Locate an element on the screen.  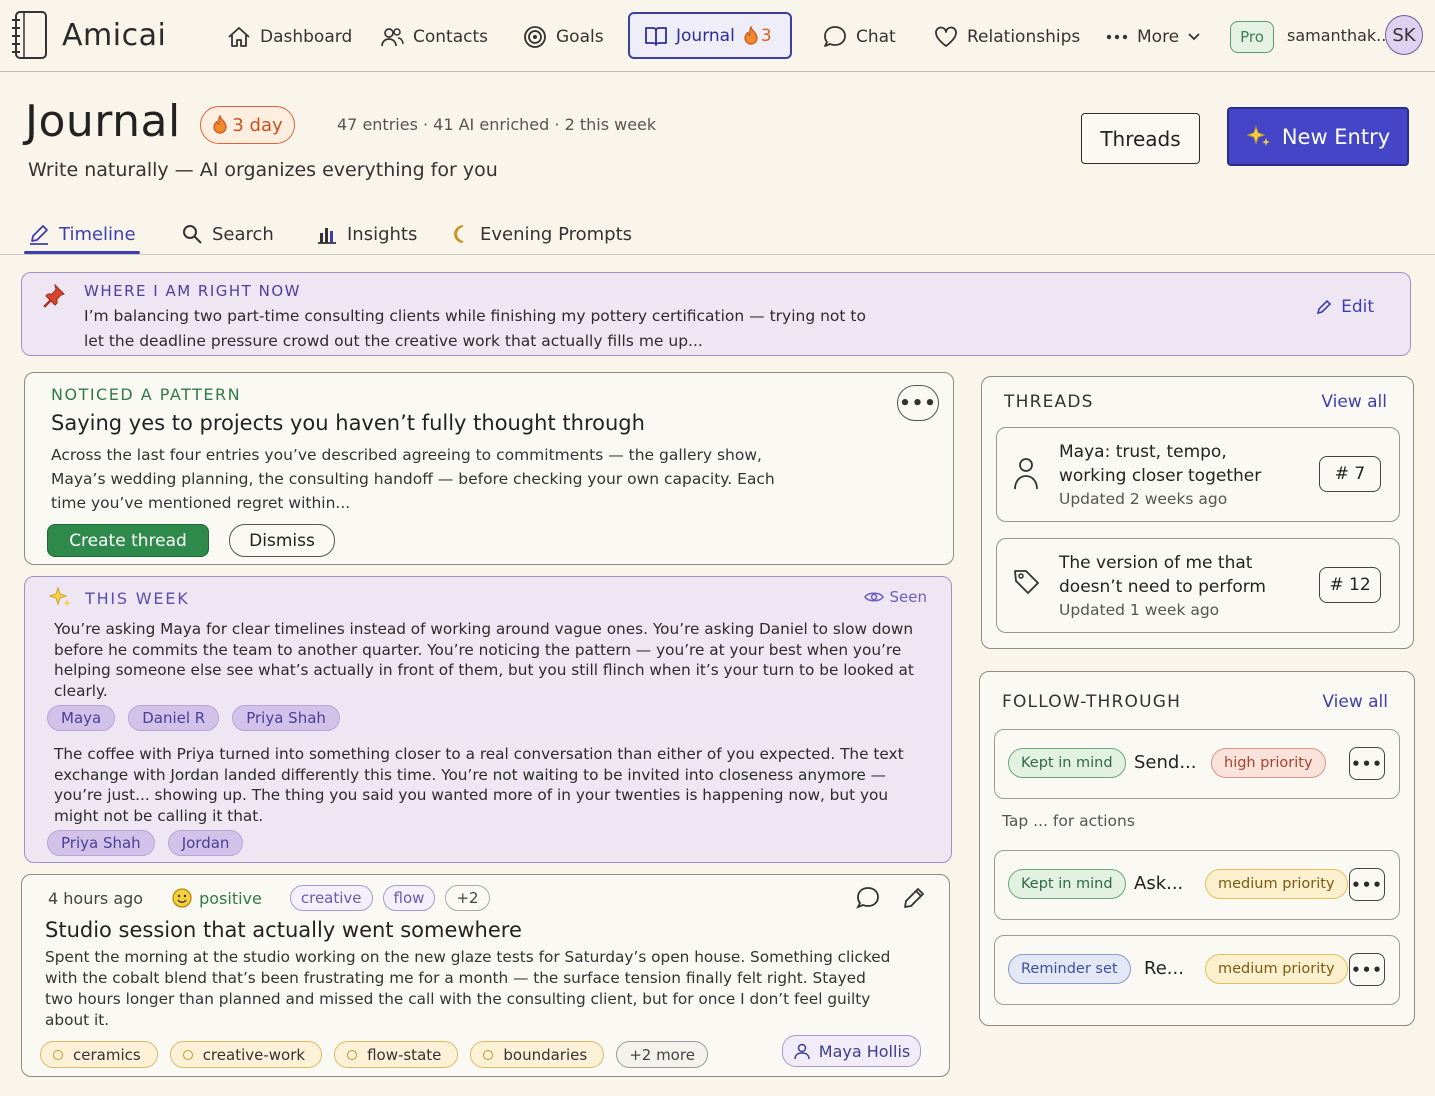
nav-journal: Journal 3 is located at coordinates (710, 35).